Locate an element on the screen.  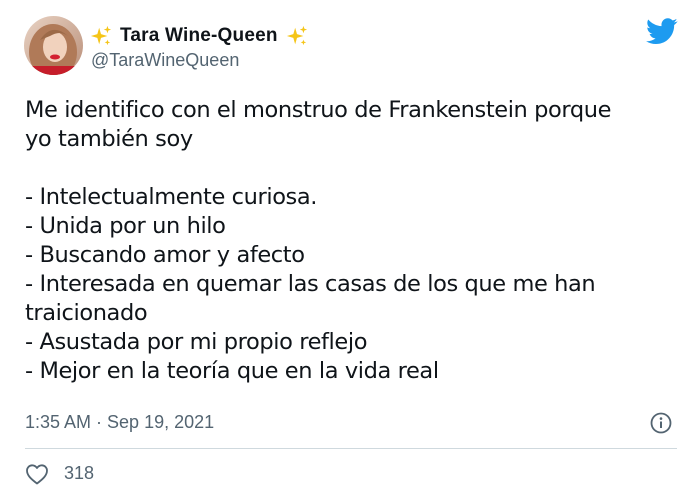
info-icon is located at coordinates (661, 423).